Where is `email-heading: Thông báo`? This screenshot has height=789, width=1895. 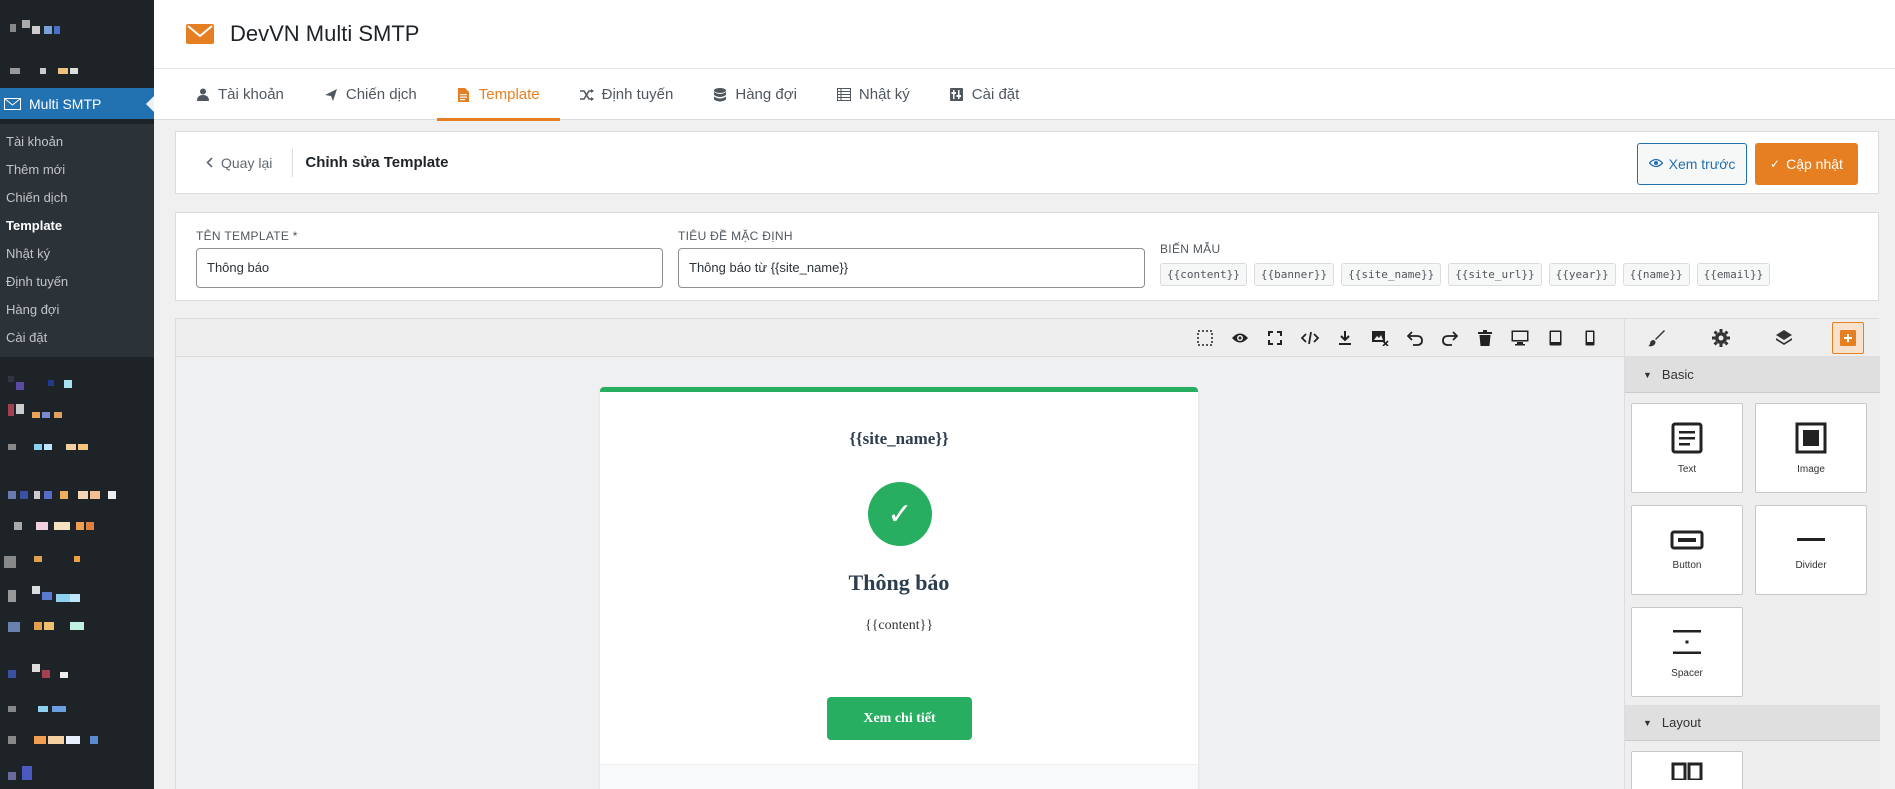 email-heading: Thông báo is located at coordinates (899, 583).